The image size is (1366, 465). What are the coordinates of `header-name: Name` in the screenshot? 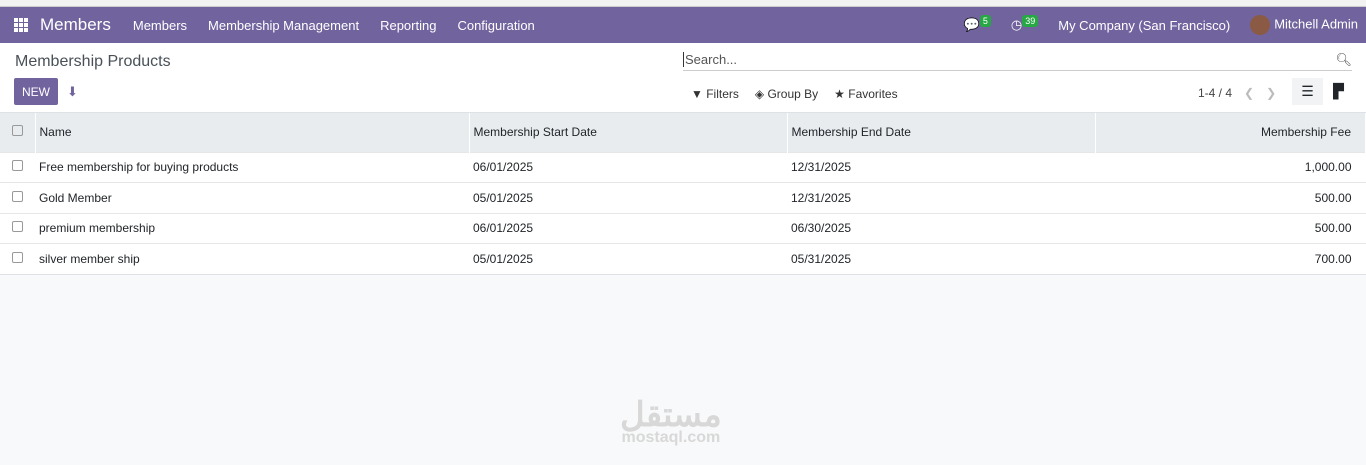 It's located at (252, 132).